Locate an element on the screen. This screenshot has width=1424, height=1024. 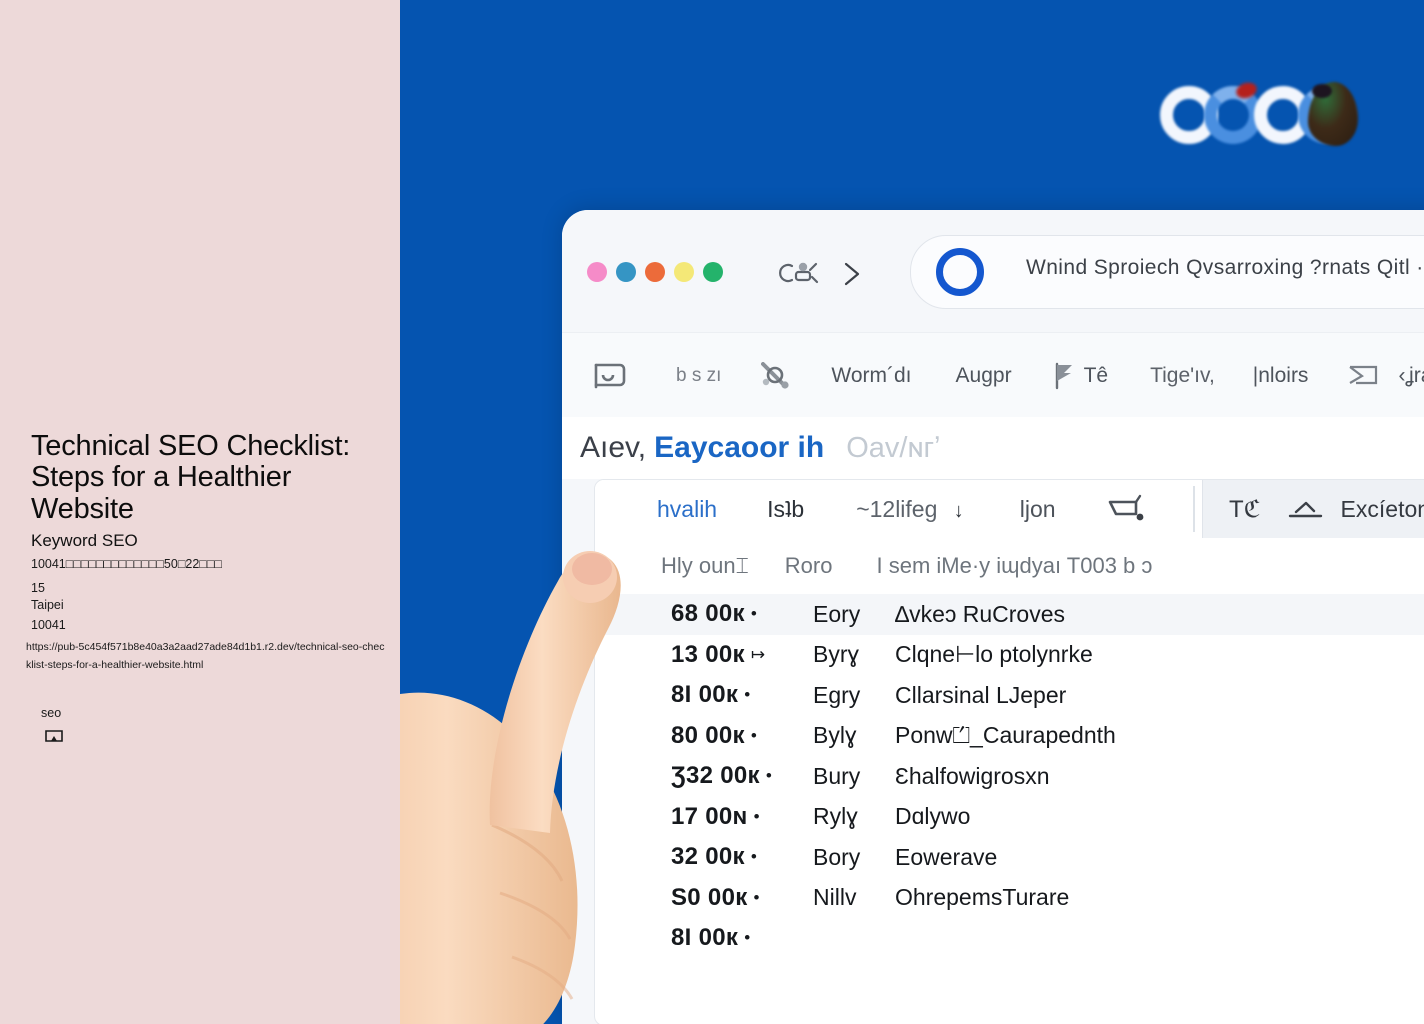
table-header-actions: Tℭ Excíetonı is located at coordinates (1313, 509).